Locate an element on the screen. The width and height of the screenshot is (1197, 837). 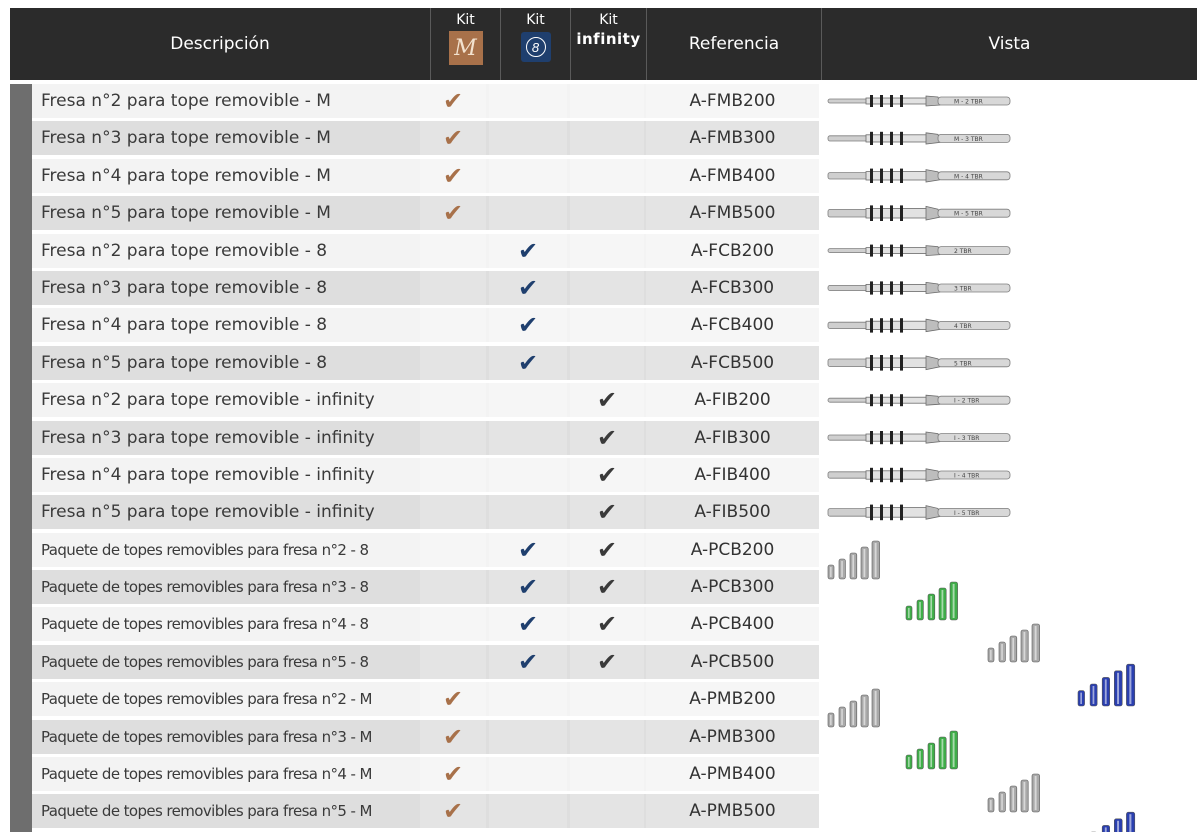
row-reference: A-FMB300 is located at coordinates (732, 138).